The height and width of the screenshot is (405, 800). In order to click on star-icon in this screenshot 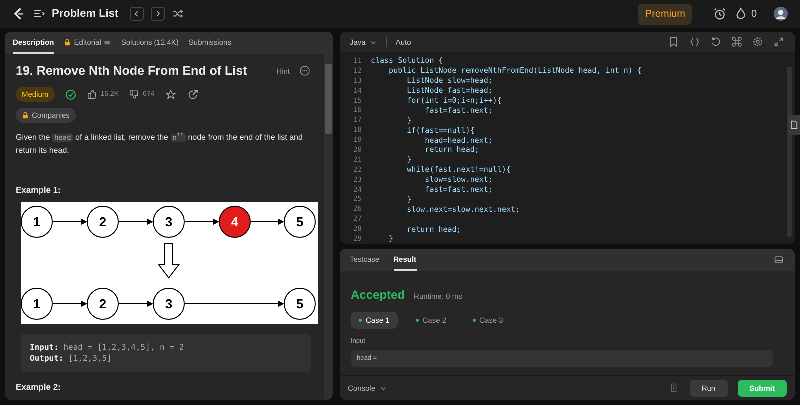, I will do `click(170, 94)`.